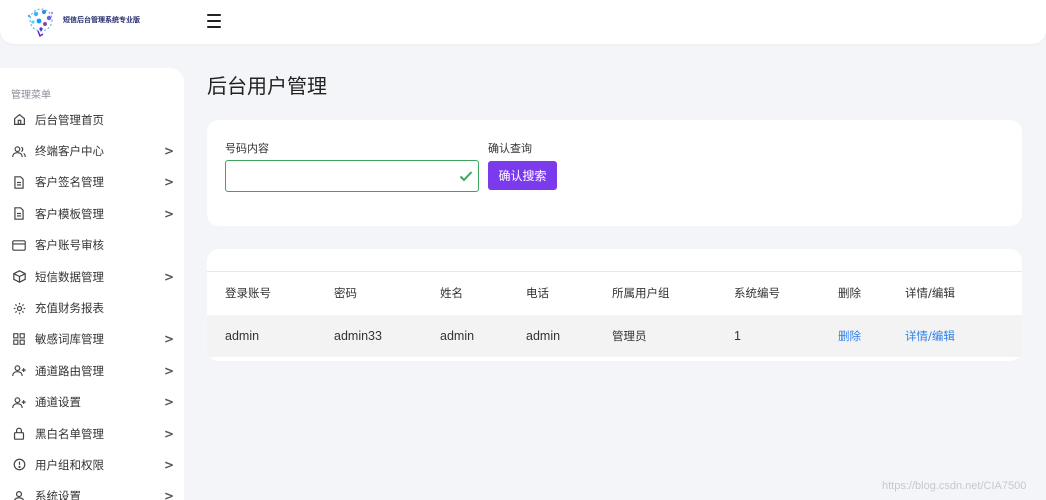  I want to click on cell-name: admin, so click(457, 335).